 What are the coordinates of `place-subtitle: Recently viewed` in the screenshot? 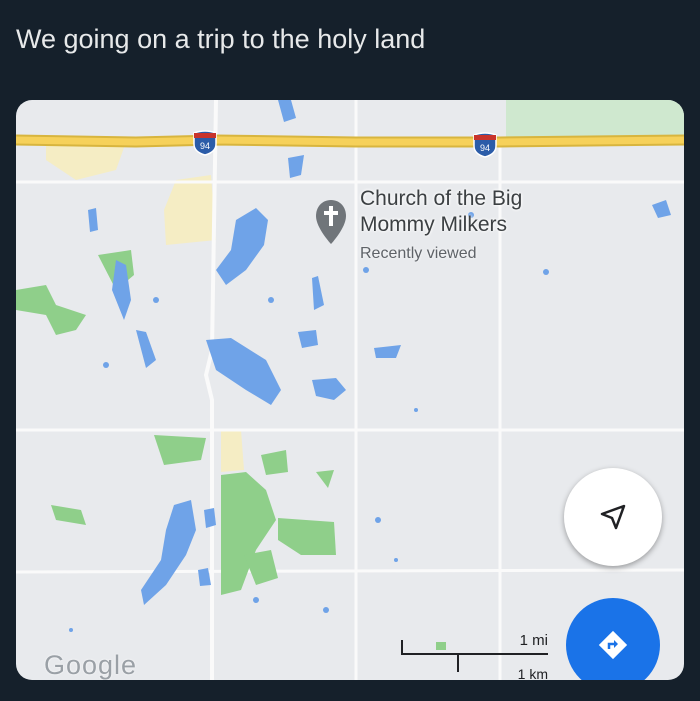 It's located at (418, 253).